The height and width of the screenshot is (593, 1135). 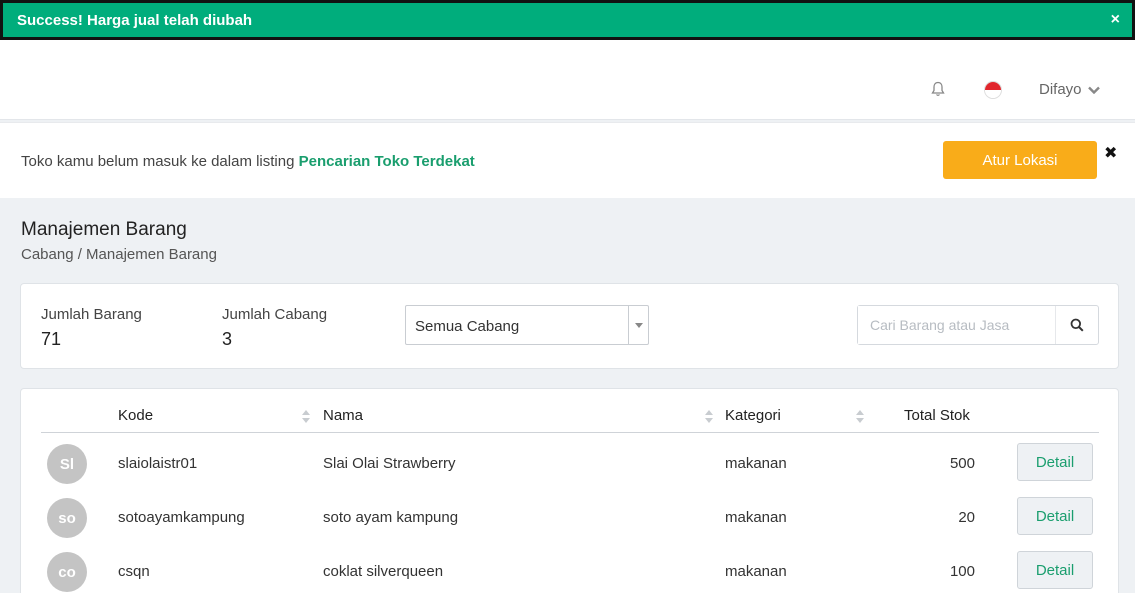 What do you see at coordinates (962, 463) in the screenshot?
I see `cell-stok: 500` at bounding box center [962, 463].